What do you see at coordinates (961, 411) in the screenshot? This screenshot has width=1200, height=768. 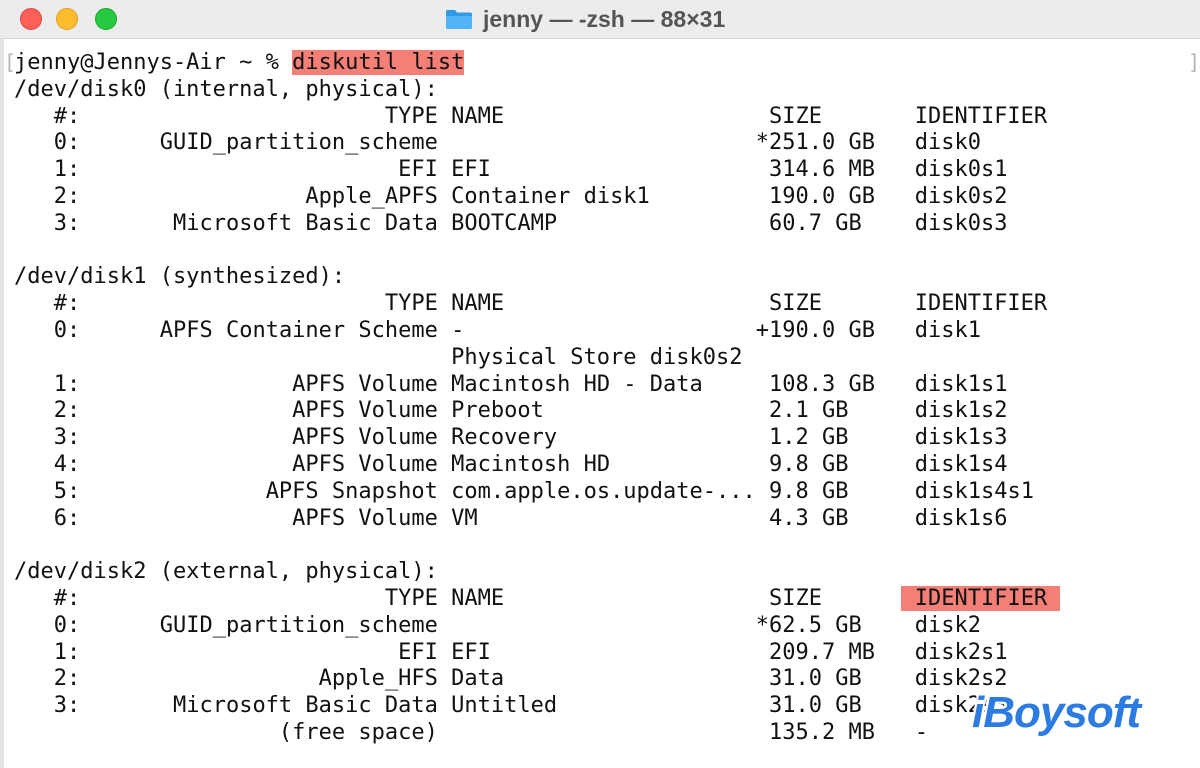 I see `partition-identifier: disk1s2` at bounding box center [961, 411].